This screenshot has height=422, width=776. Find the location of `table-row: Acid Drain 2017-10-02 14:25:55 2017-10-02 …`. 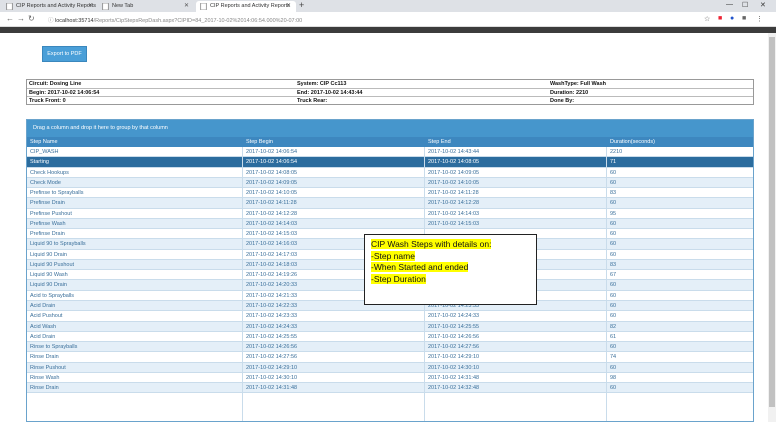

table-row: Acid Drain 2017-10-02 14:25:55 2017-10-02 … is located at coordinates (390, 337).